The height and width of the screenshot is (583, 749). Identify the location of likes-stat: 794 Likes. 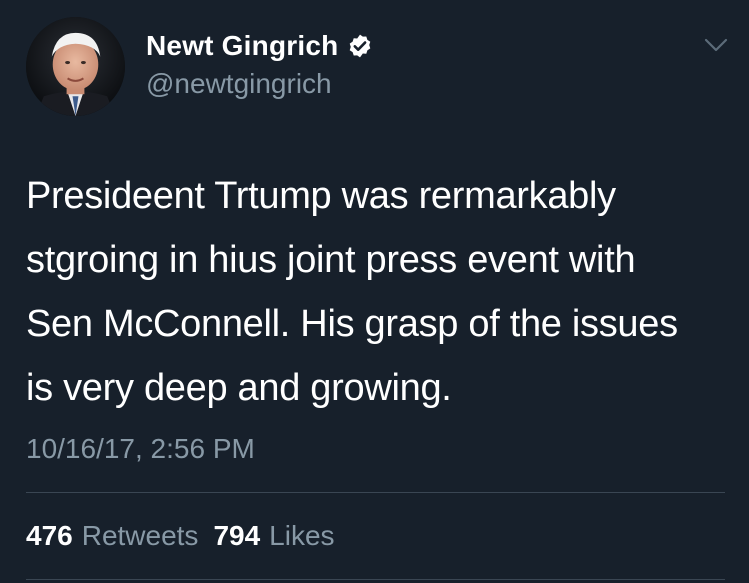
(273, 536).